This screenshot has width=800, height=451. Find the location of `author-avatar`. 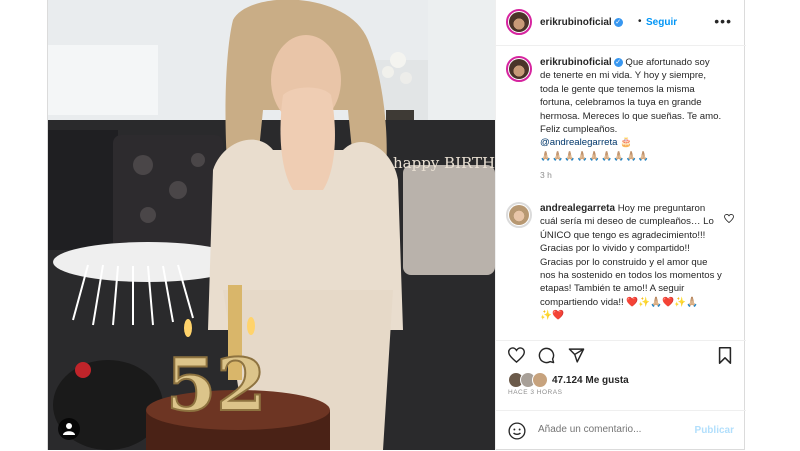

author-avatar is located at coordinates (519, 22).